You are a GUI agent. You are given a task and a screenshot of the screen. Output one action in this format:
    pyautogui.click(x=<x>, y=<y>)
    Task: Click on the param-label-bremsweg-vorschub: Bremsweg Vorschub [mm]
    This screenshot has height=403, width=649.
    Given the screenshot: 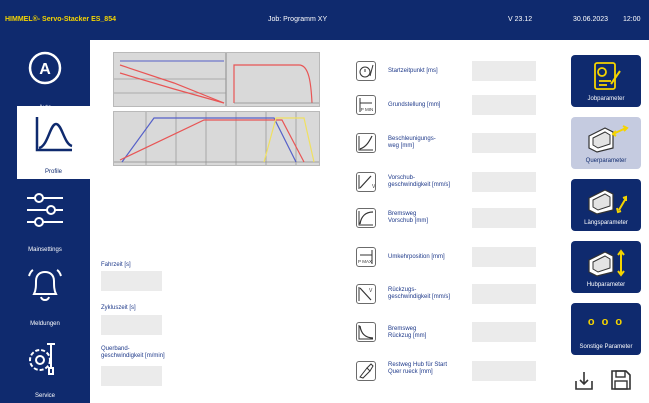 What is the action you would take?
    pyautogui.click(x=408, y=217)
    